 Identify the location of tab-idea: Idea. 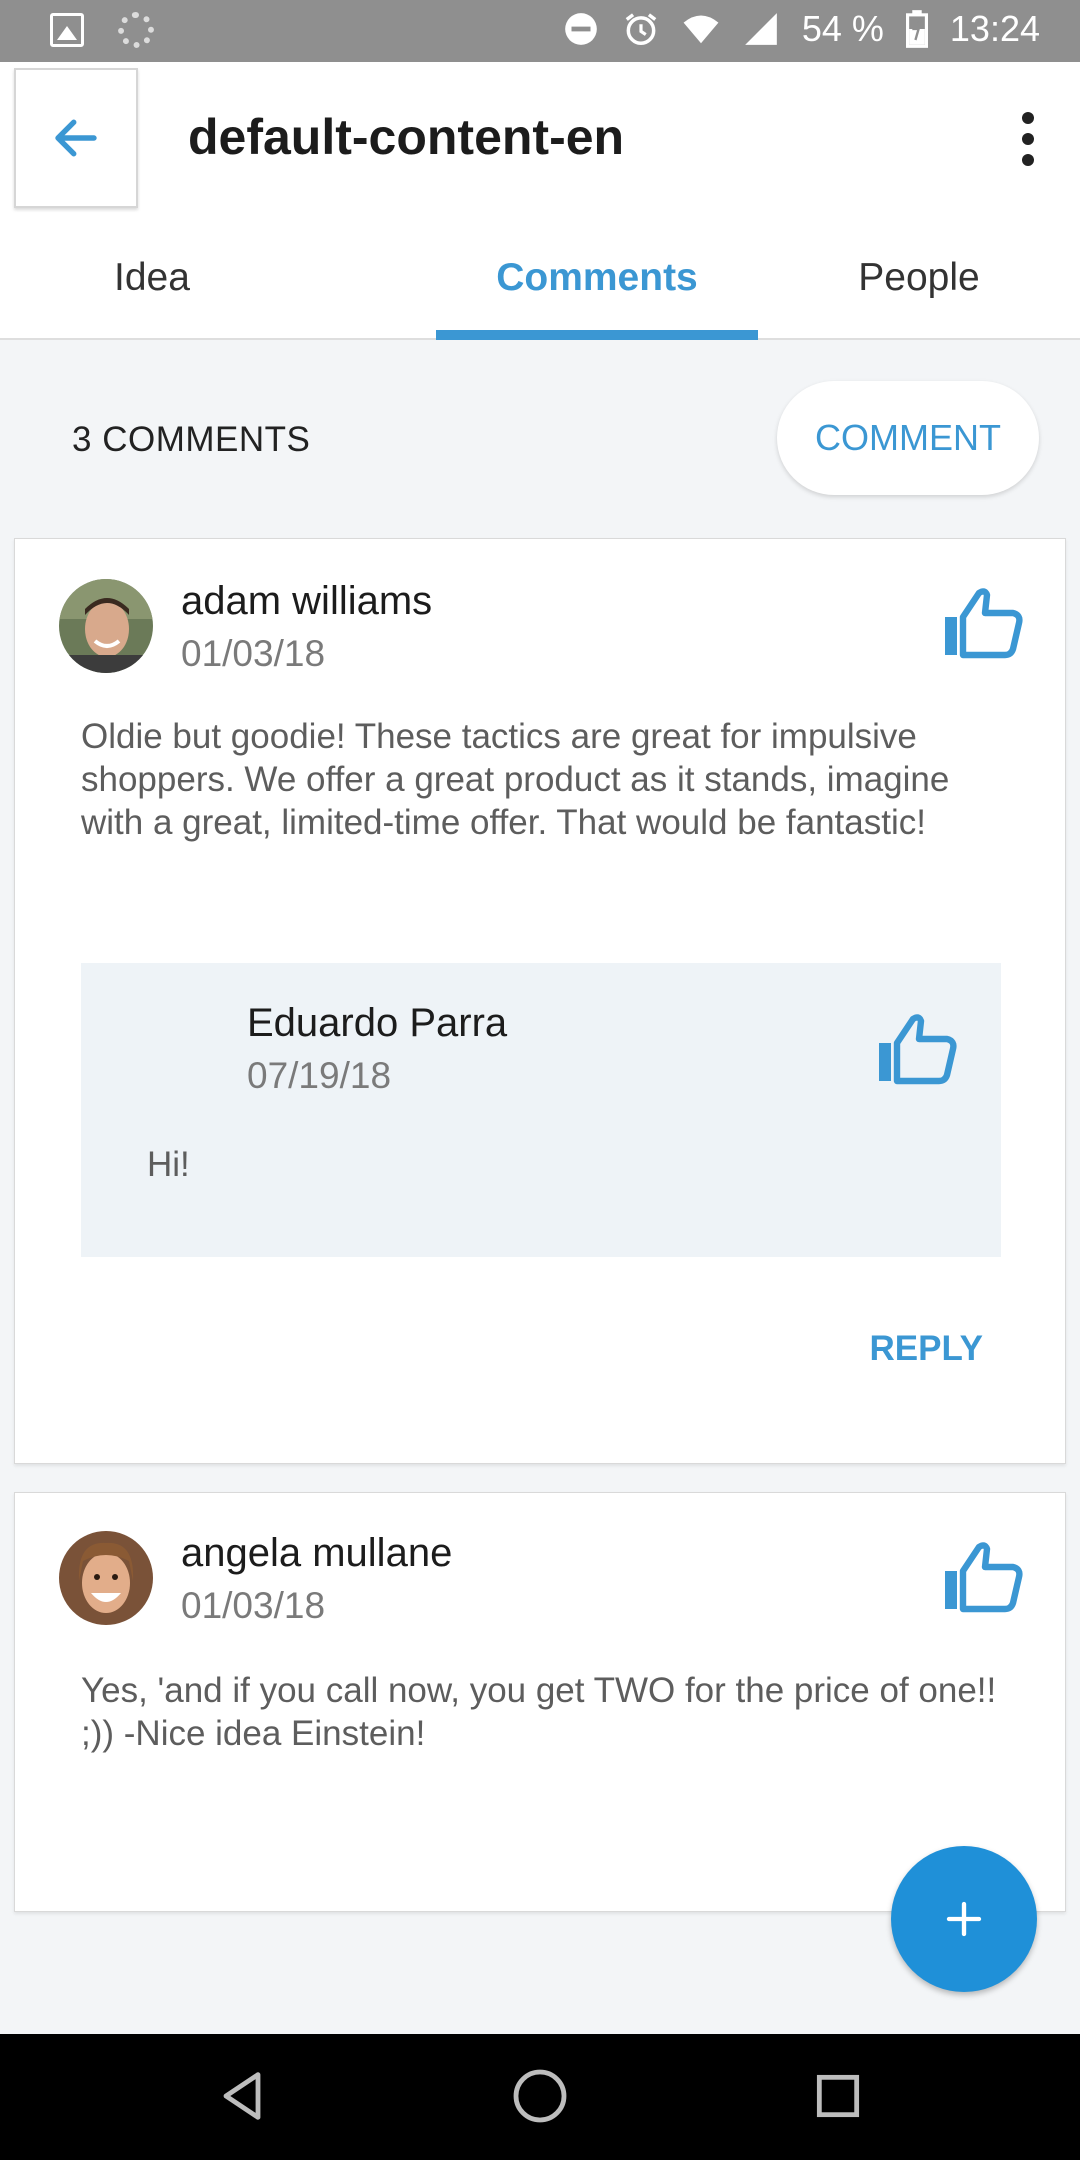
(218, 278).